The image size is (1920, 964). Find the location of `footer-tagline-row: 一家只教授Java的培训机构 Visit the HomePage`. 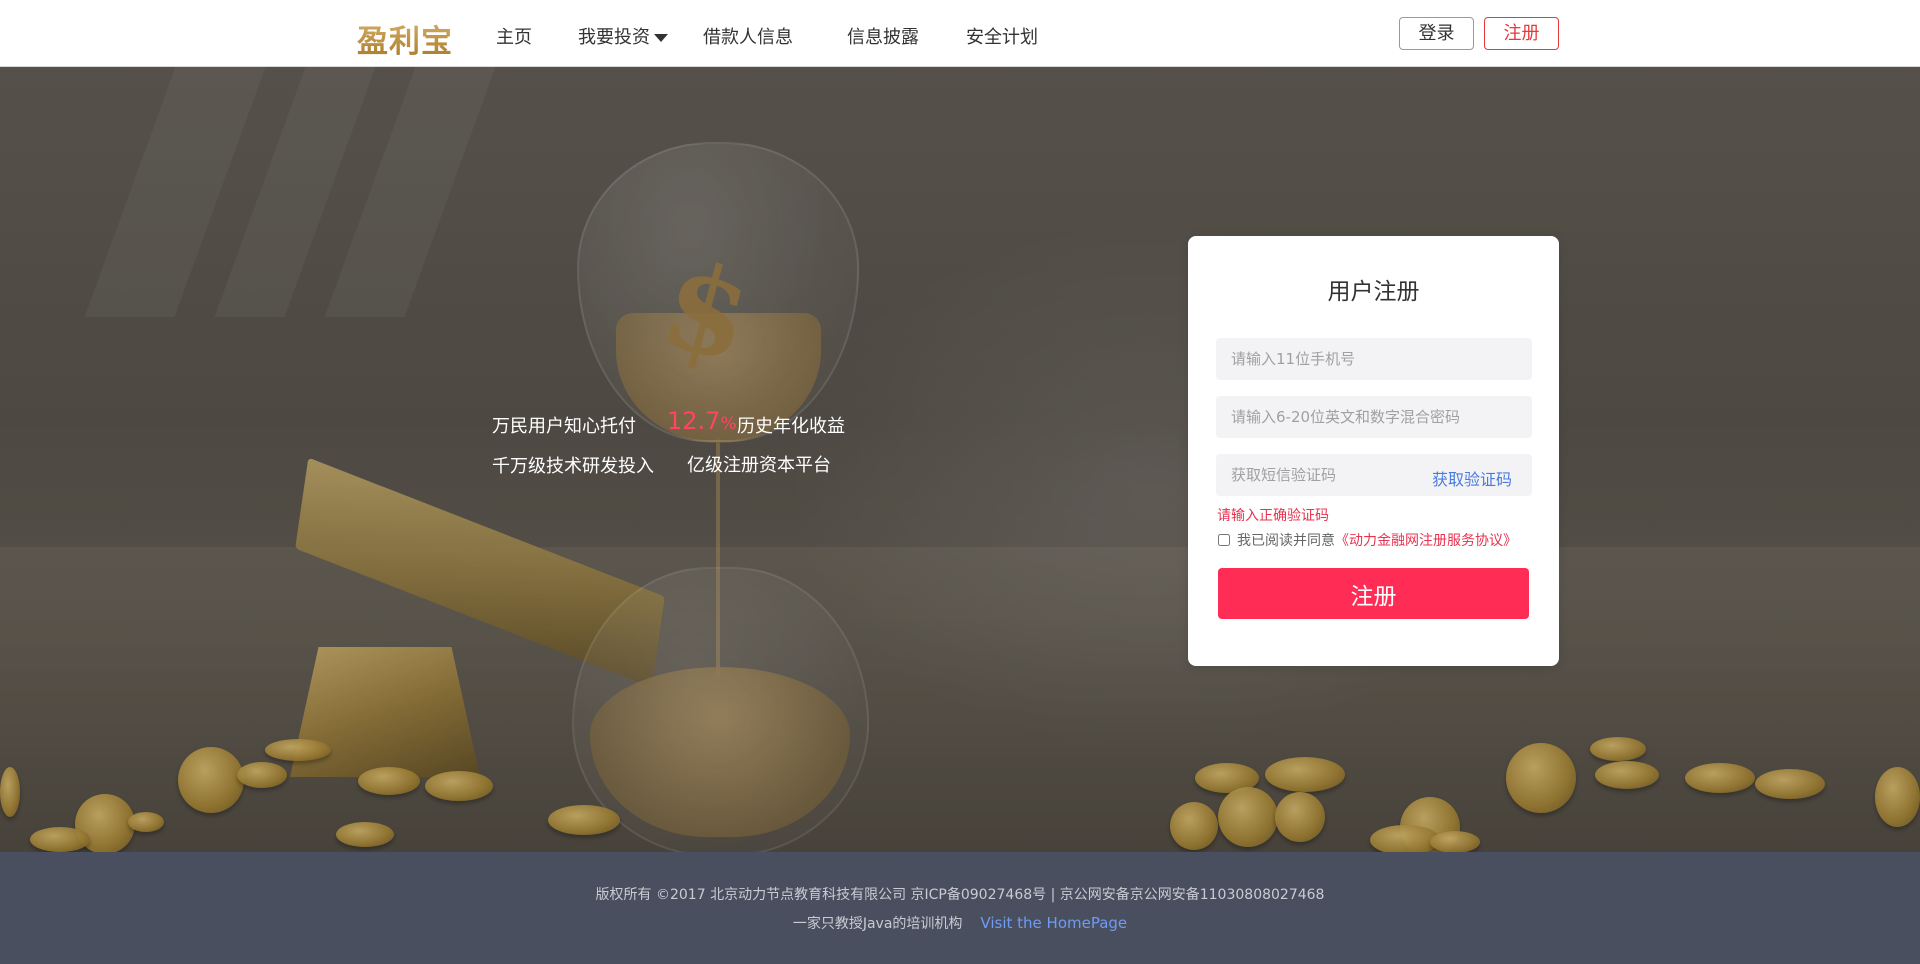

footer-tagline-row: 一家只教授Java的培训机构 Visit the HomePage is located at coordinates (960, 923).